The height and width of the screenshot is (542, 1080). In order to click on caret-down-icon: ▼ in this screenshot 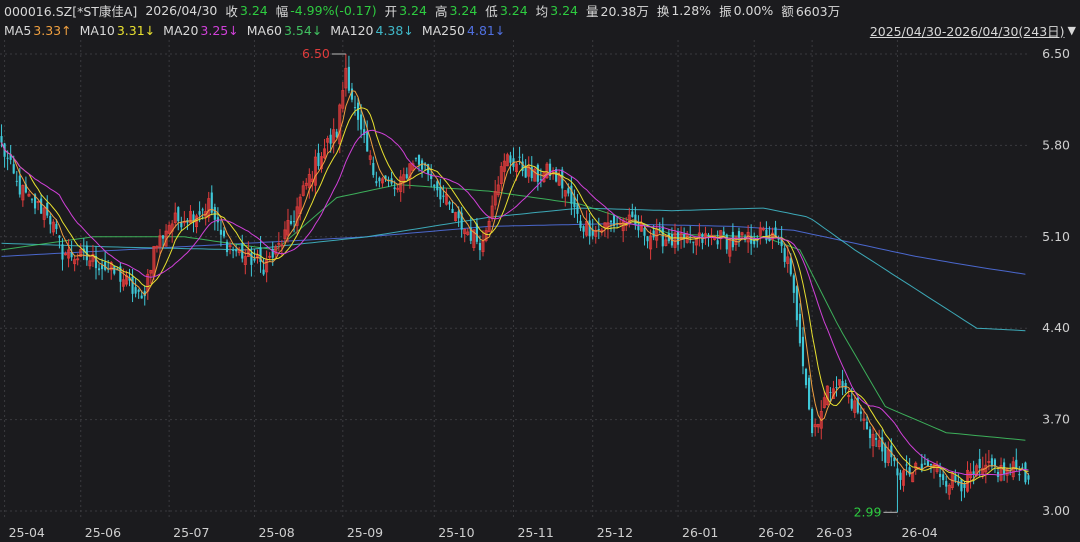, I will do `click(1072, 30)`.